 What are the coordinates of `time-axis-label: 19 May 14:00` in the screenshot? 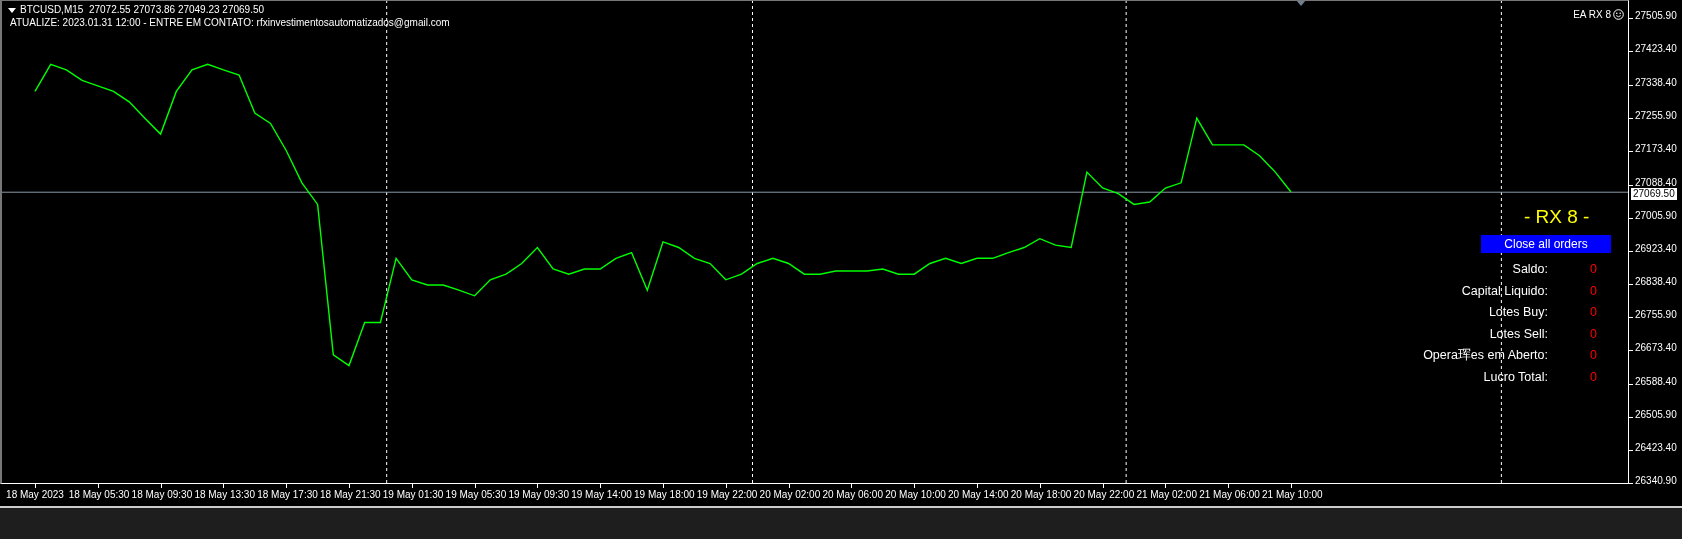 It's located at (600, 494).